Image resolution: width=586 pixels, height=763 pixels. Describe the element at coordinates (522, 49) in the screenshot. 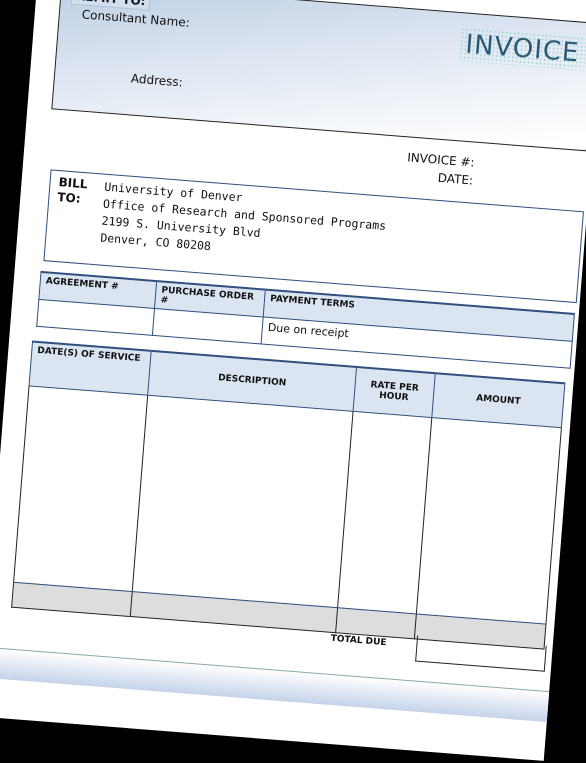

I see `invoice-title: INVOICE` at that location.